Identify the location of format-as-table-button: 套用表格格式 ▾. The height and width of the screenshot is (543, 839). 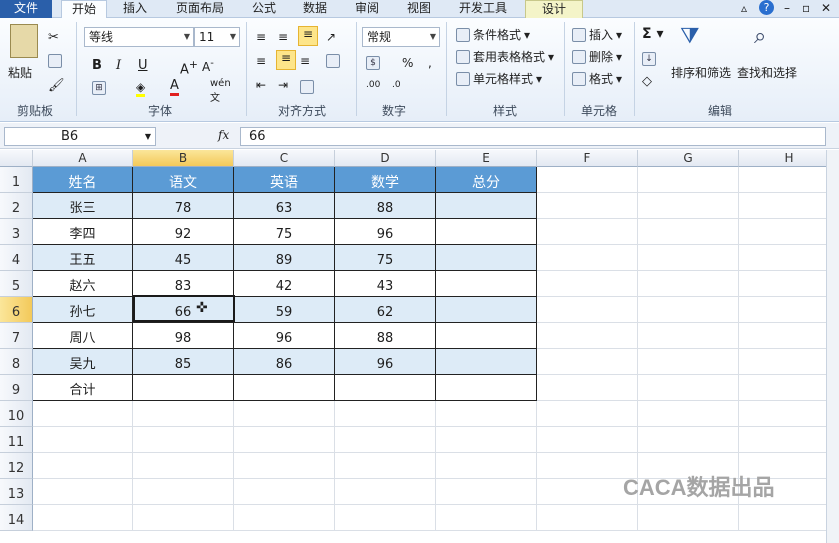
(505, 56).